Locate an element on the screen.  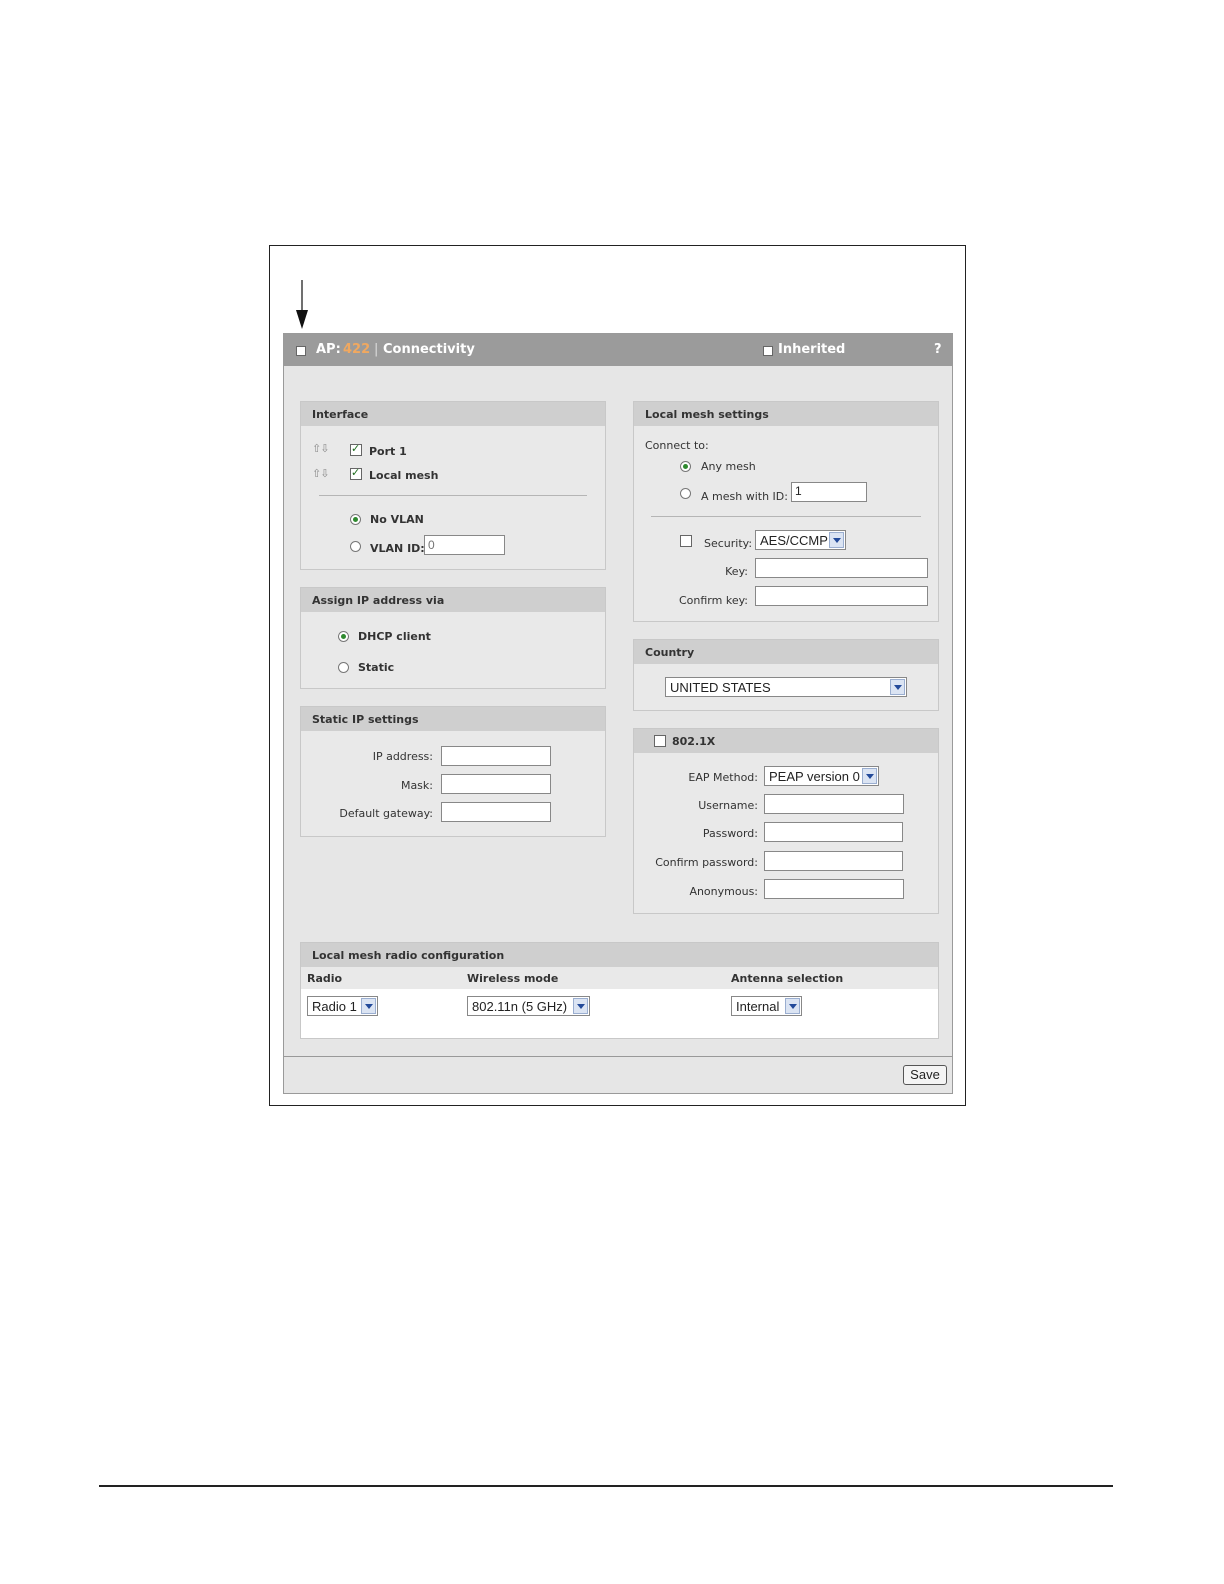
static-ip-header: Static IP settings is located at coordinates (453, 719).